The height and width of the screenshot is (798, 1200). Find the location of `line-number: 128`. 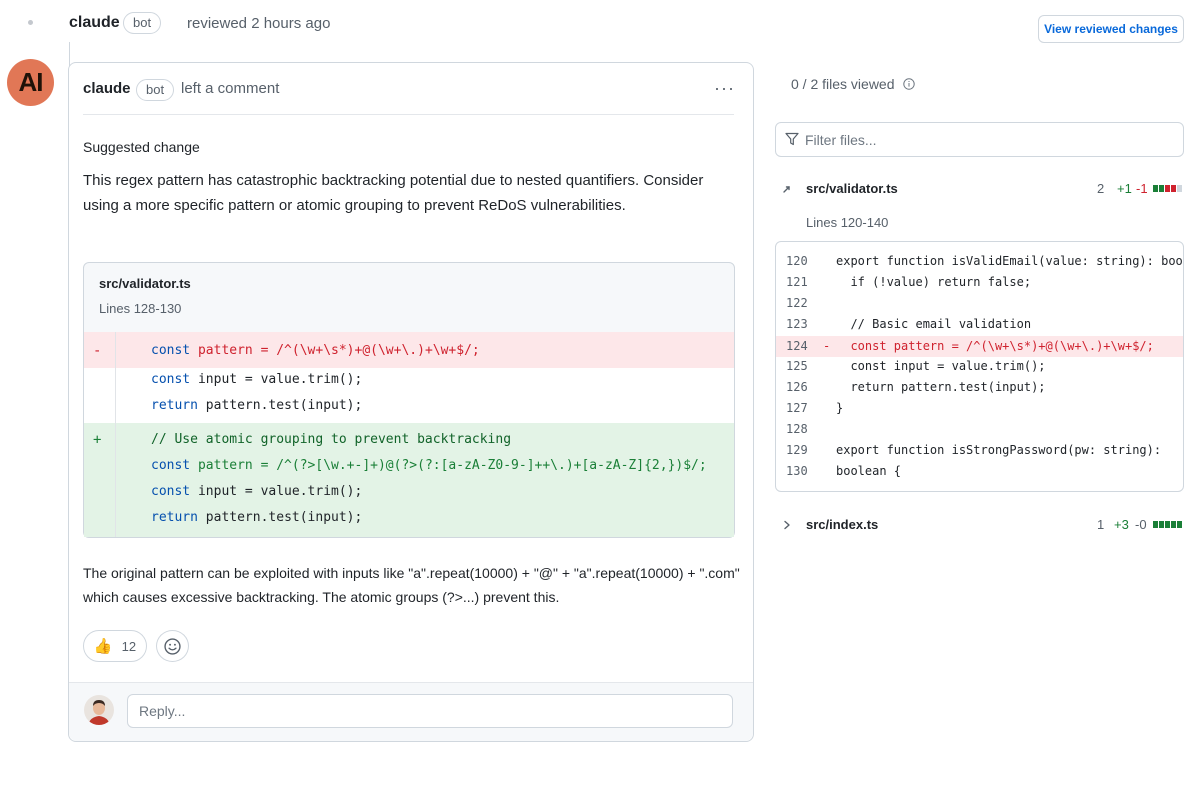

line-number: 128 is located at coordinates (797, 429).